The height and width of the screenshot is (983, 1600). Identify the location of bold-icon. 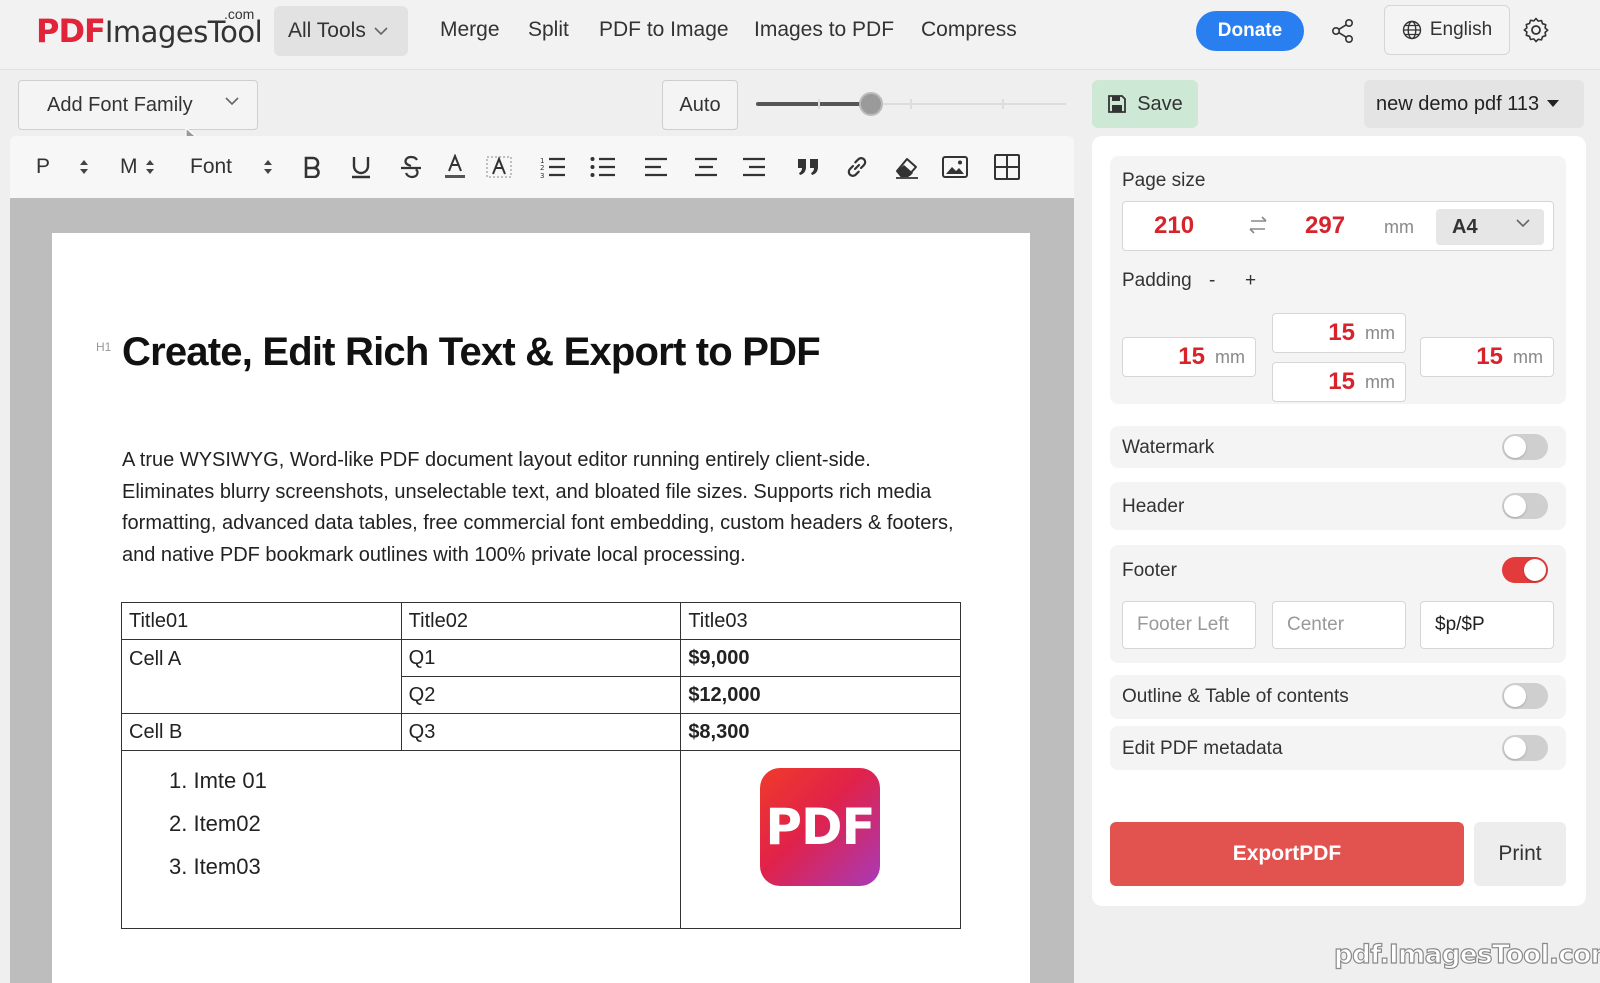
(312, 167).